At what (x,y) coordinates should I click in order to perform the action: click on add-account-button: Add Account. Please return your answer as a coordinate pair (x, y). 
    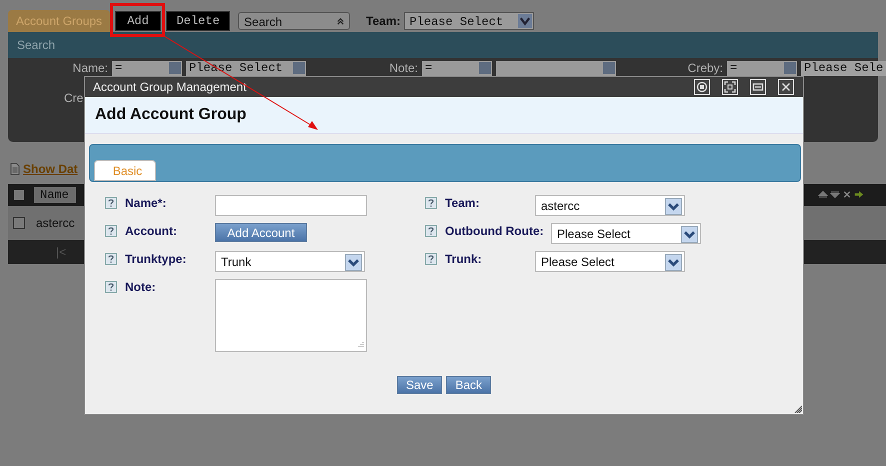
    Looking at the image, I should click on (261, 232).